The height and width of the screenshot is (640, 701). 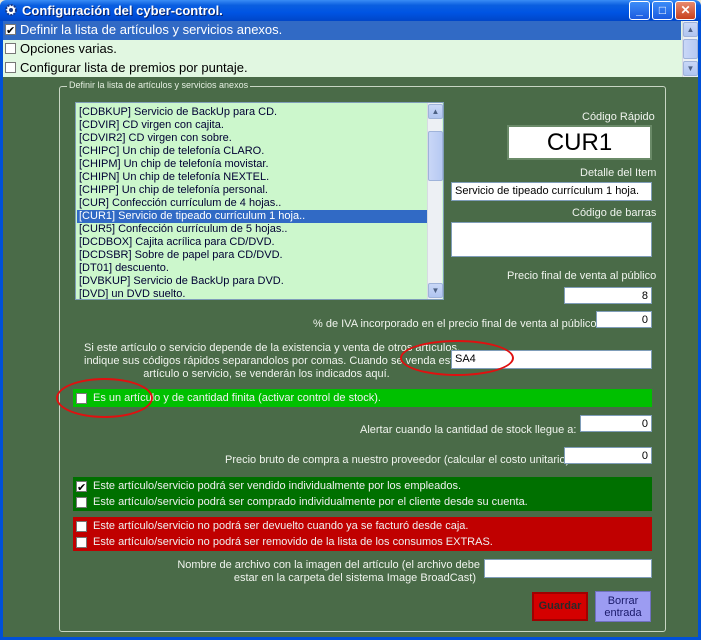 What do you see at coordinates (624, 319) in the screenshot?
I see `iva-field: 0` at bounding box center [624, 319].